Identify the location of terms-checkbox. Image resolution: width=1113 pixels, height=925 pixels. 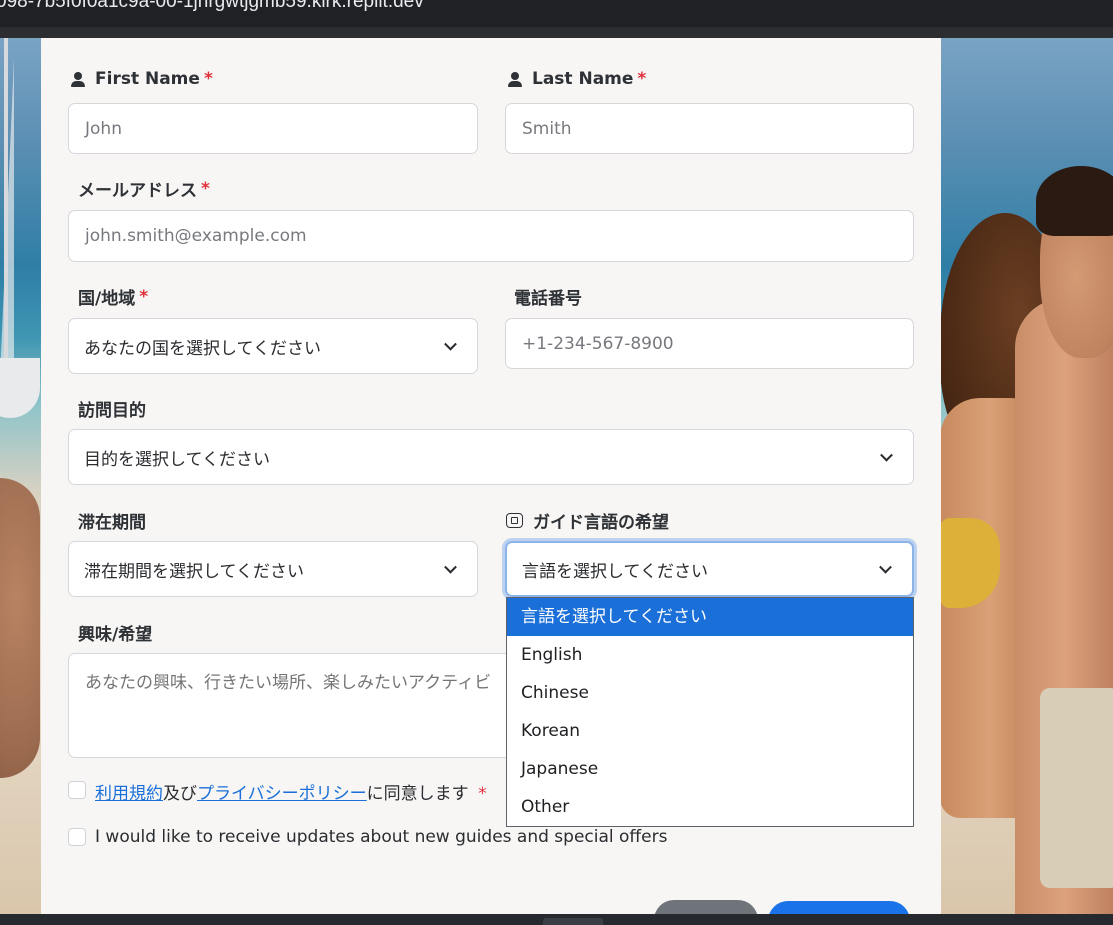
(77, 790).